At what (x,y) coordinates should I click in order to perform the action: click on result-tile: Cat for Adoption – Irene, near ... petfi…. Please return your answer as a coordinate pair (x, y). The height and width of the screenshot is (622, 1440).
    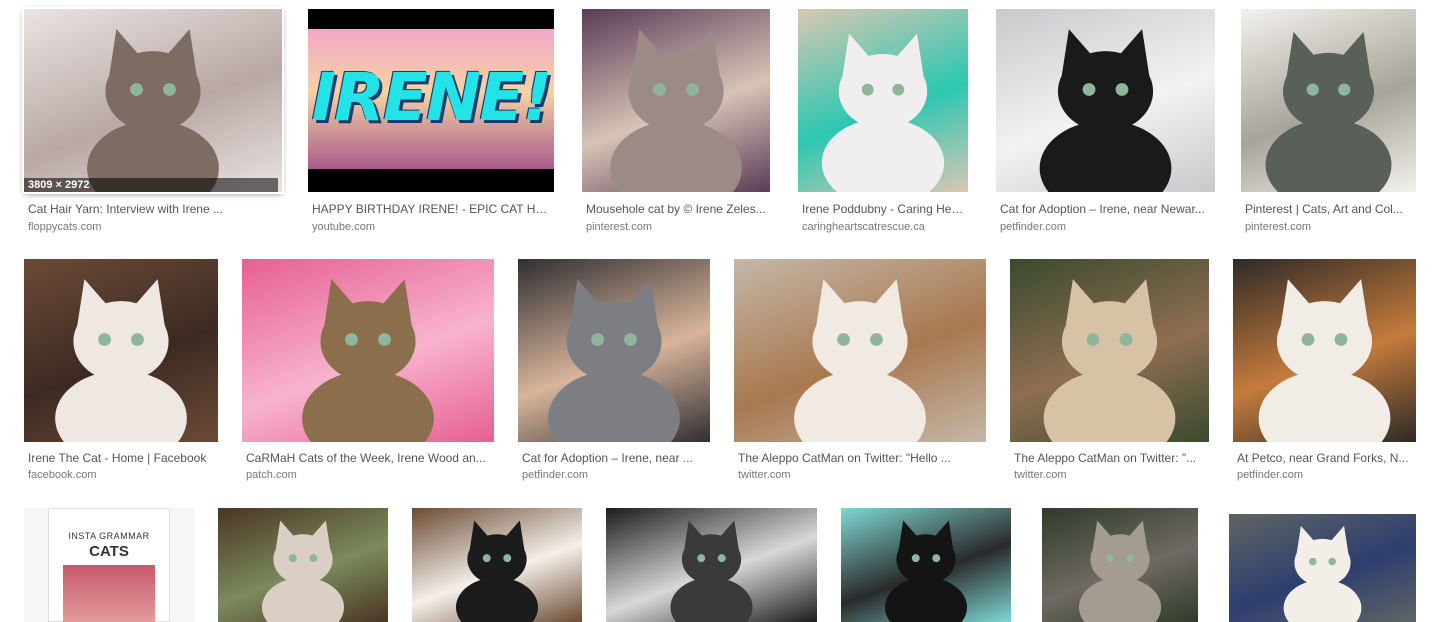
    Looking at the image, I should click on (614, 376).